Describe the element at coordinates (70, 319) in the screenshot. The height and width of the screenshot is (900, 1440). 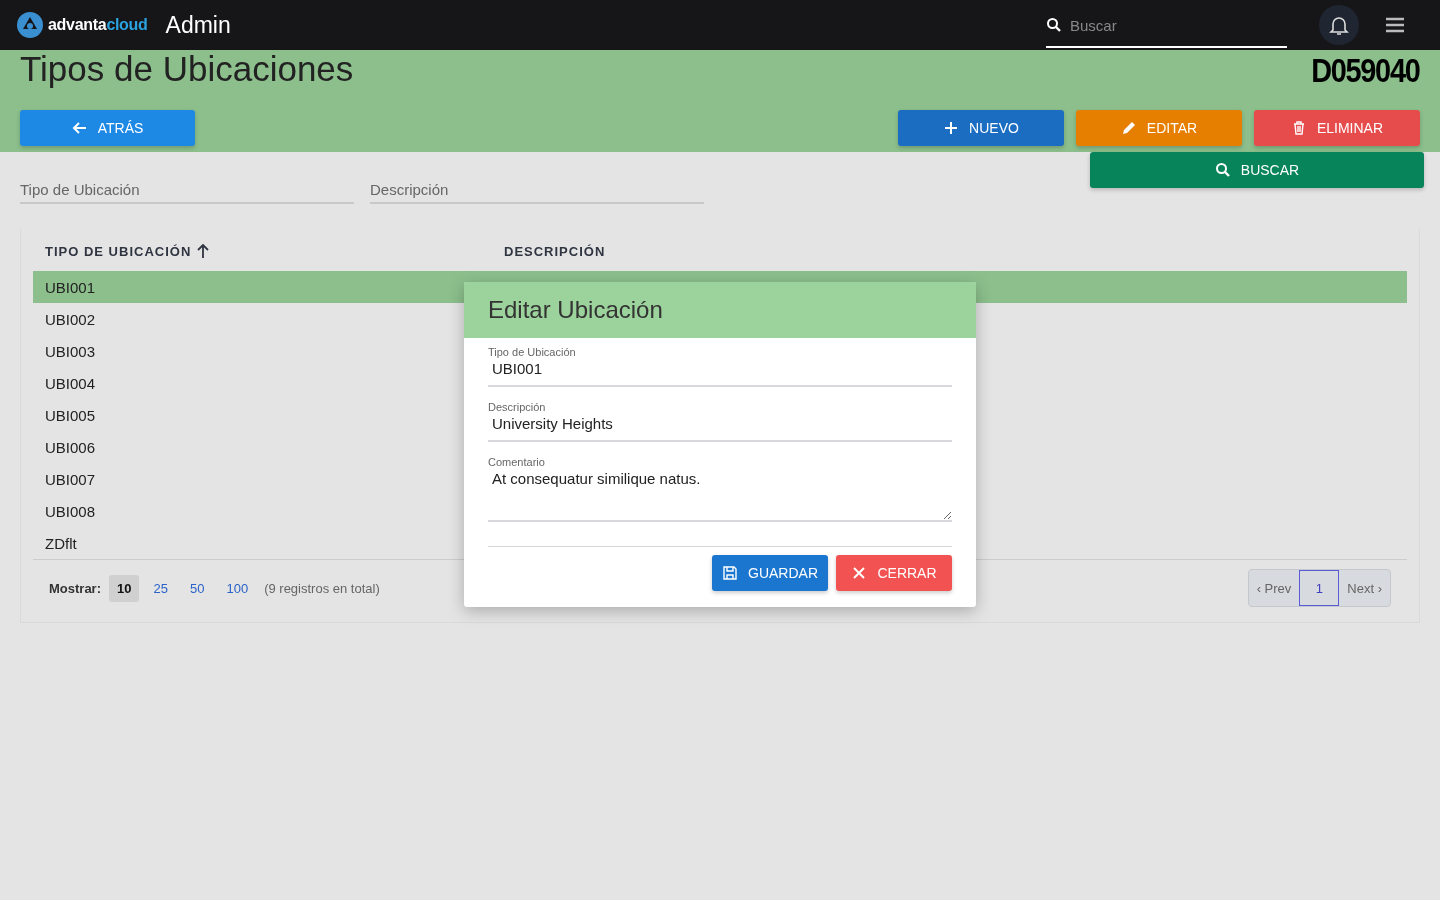
I see `table-cell: UBI002` at that location.